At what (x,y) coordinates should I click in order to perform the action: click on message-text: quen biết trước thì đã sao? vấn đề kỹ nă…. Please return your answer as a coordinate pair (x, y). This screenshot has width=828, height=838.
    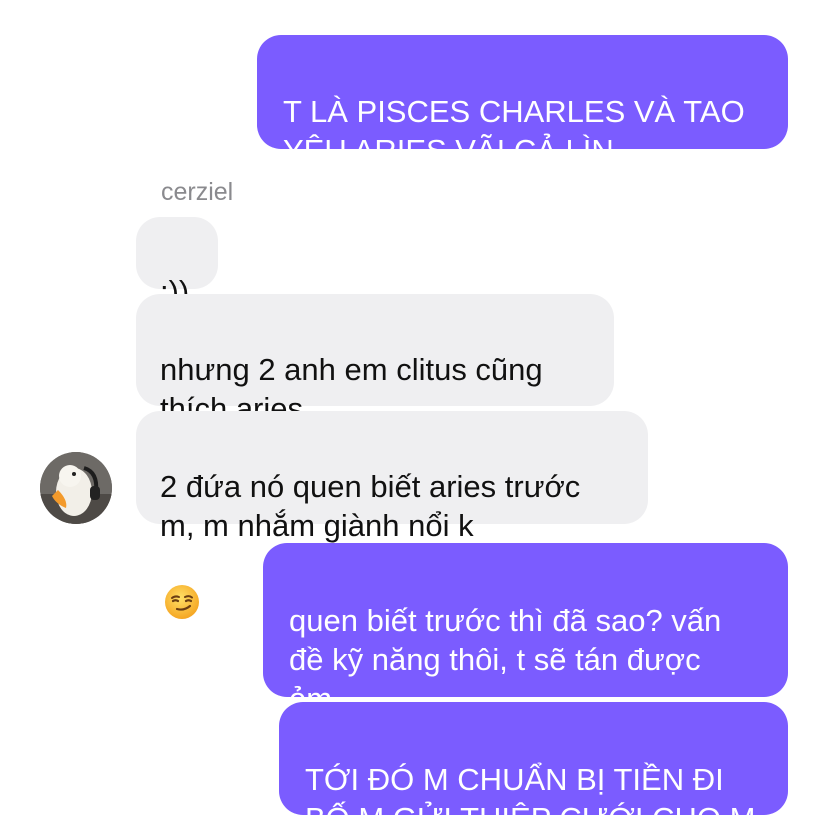
    Looking at the image, I should click on (505, 659).